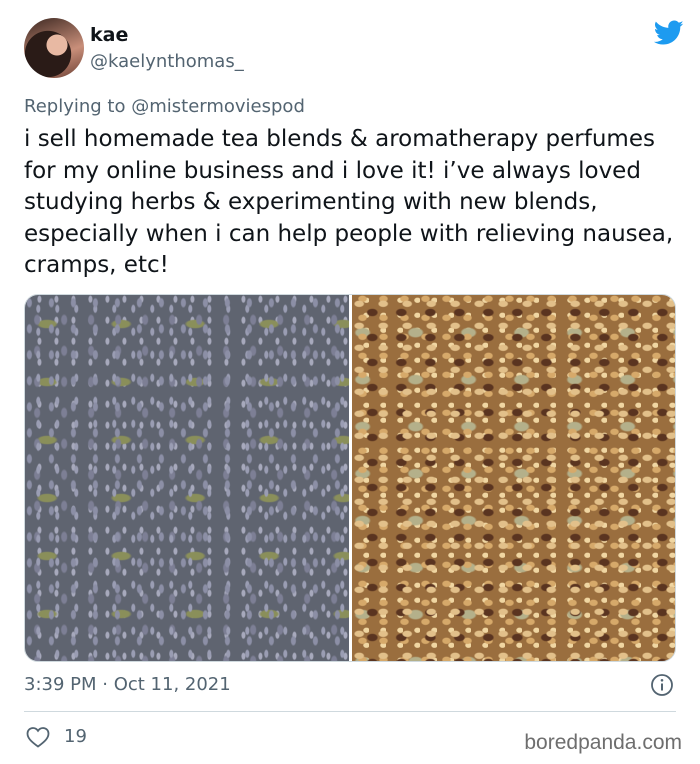  I want to click on info-icon, so click(662, 685).